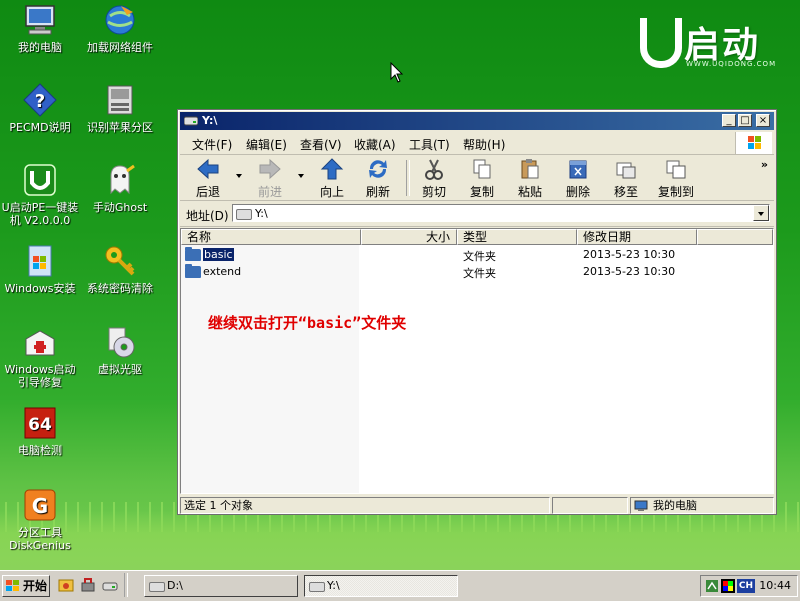  Describe the element at coordinates (239, 176) in the screenshot. I see `back-dropdown-arrow-icon` at that location.